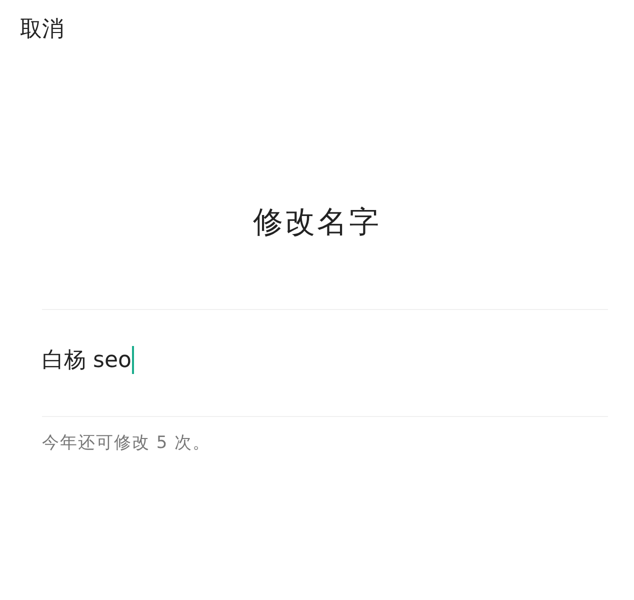  I want to click on page-title: 修改名字, so click(317, 223).